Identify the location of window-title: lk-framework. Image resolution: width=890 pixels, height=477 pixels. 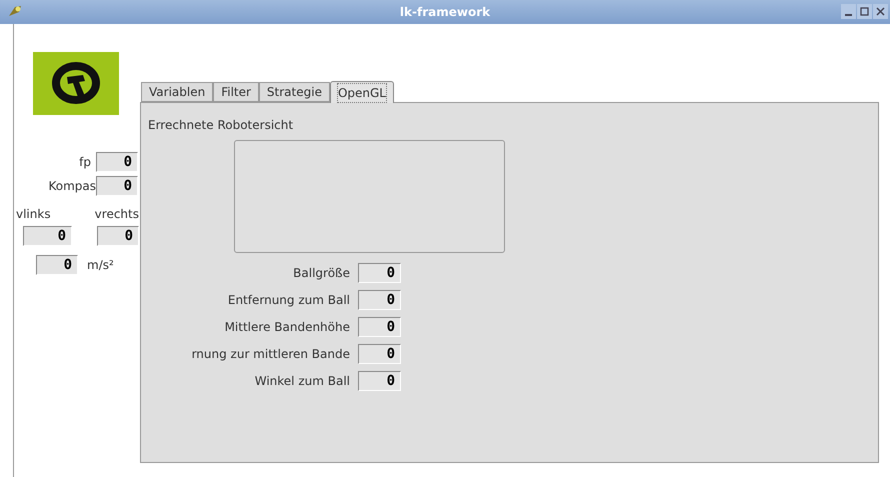
(445, 12).